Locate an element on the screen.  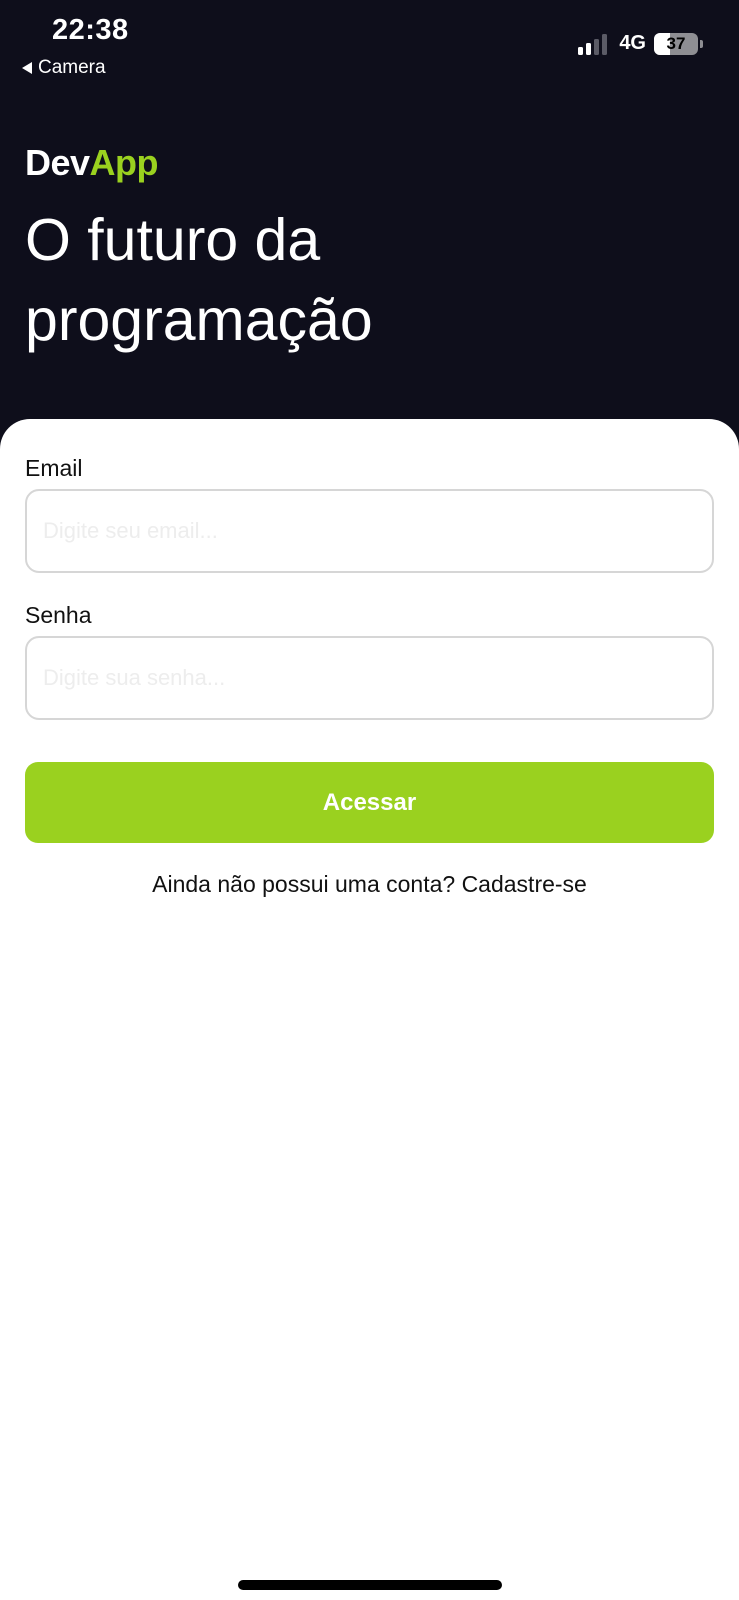
battery-icon: 37 is located at coordinates (676, 43).